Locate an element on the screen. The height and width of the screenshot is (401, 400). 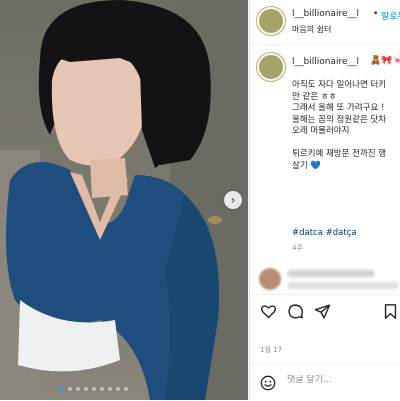
location-link: 마음의 쉼터 is located at coordinates (311, 29).